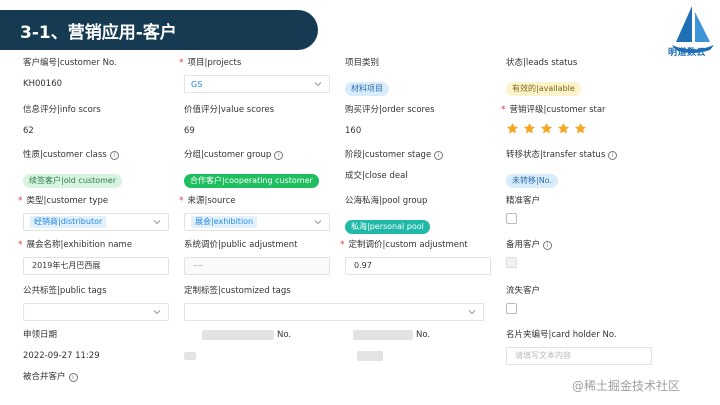 The height and width of the screenshot is (405, 720). Describe the element at coordinates (241, 245) in the screenshot. I see `public-adjustment-label: 系统调价|public adjustment` at that location.